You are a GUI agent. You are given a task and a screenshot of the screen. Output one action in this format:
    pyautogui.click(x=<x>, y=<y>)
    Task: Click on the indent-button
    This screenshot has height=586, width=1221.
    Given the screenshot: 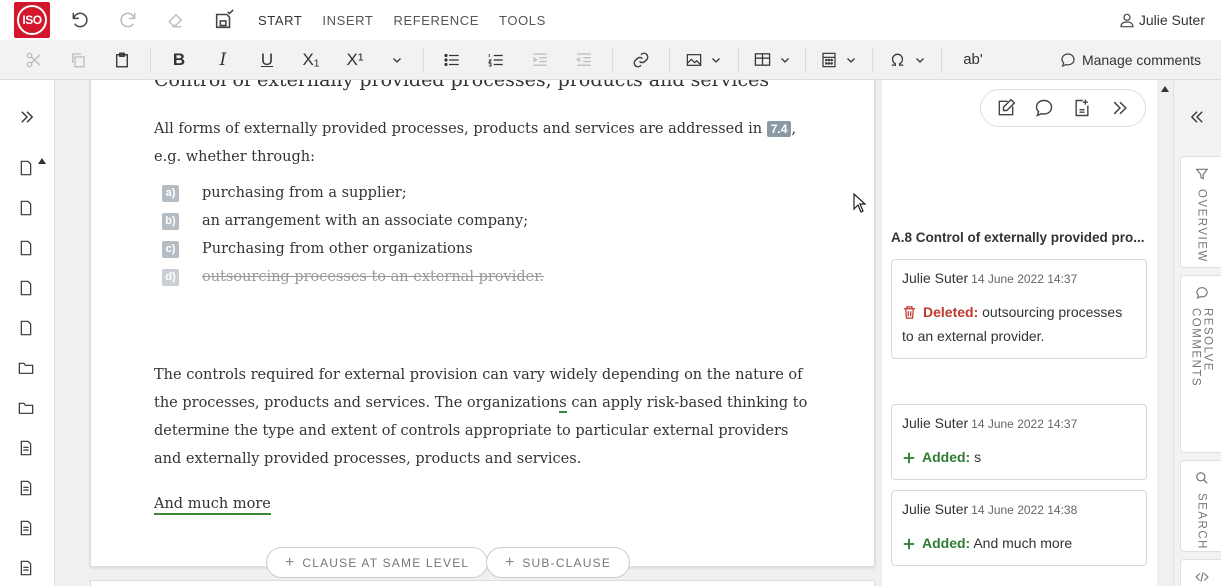 What is the action you would take?
    pyautogui.click(x=540, y=60)
    